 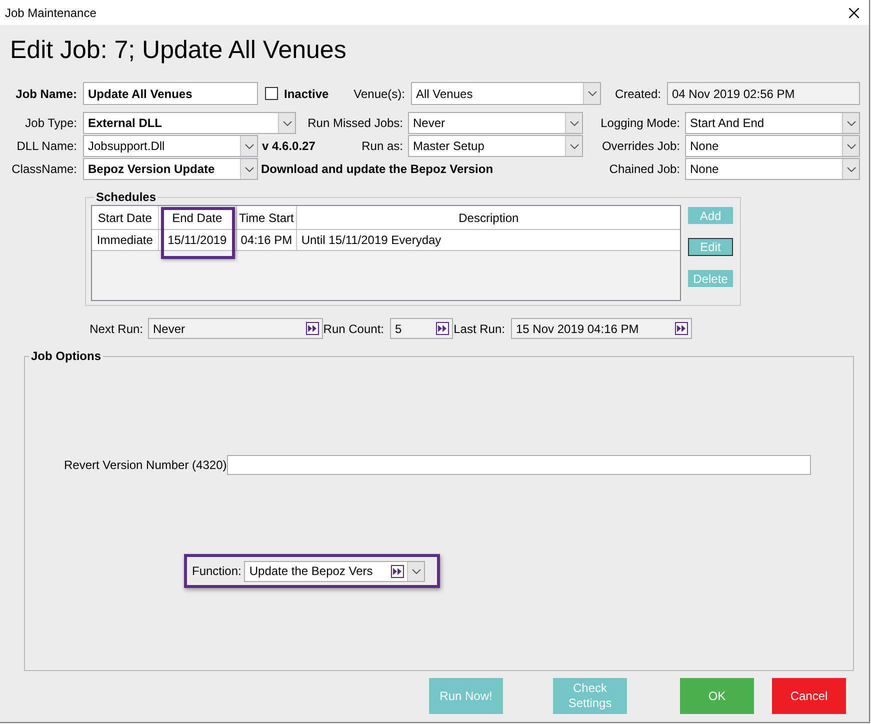 What do you see at coordinates (170, 169) in the screenshot?
I see `dropdown: Bepoz Version Update` at bounding box center [170, 169].